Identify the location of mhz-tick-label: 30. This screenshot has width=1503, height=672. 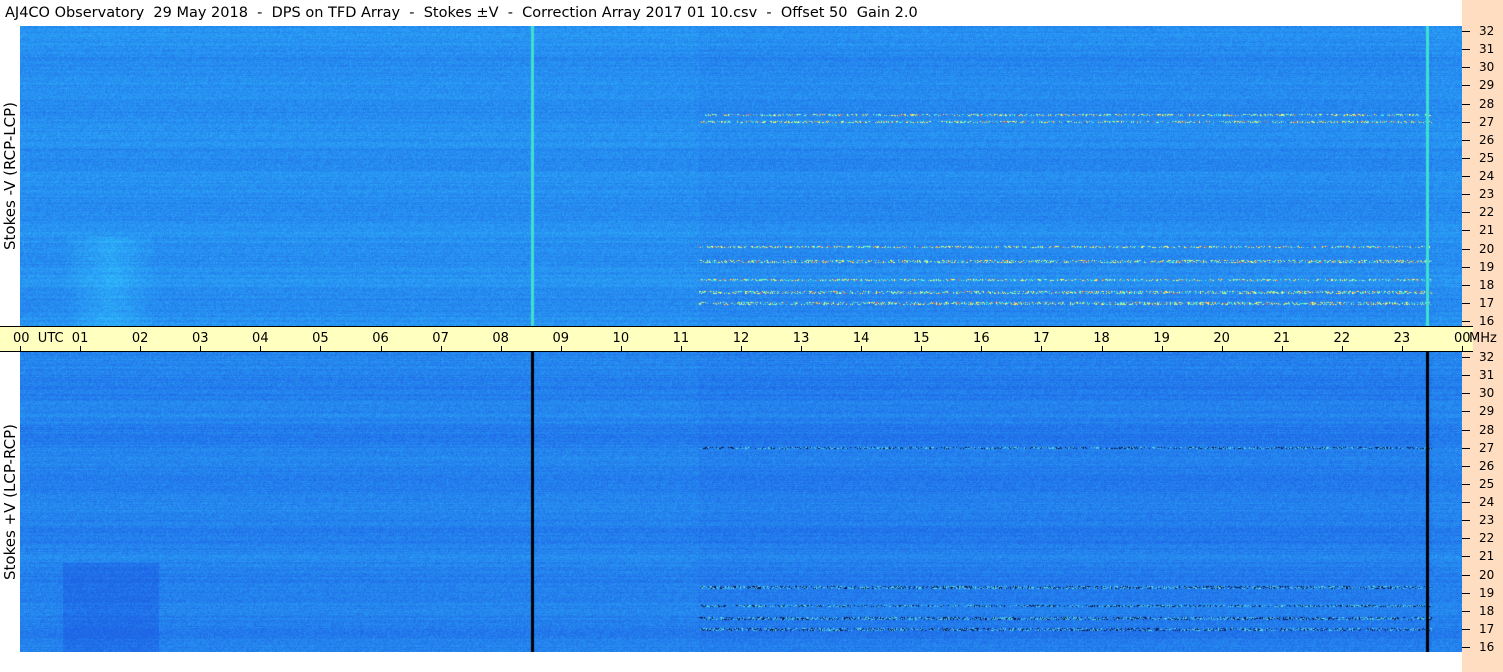
(1487, 393).